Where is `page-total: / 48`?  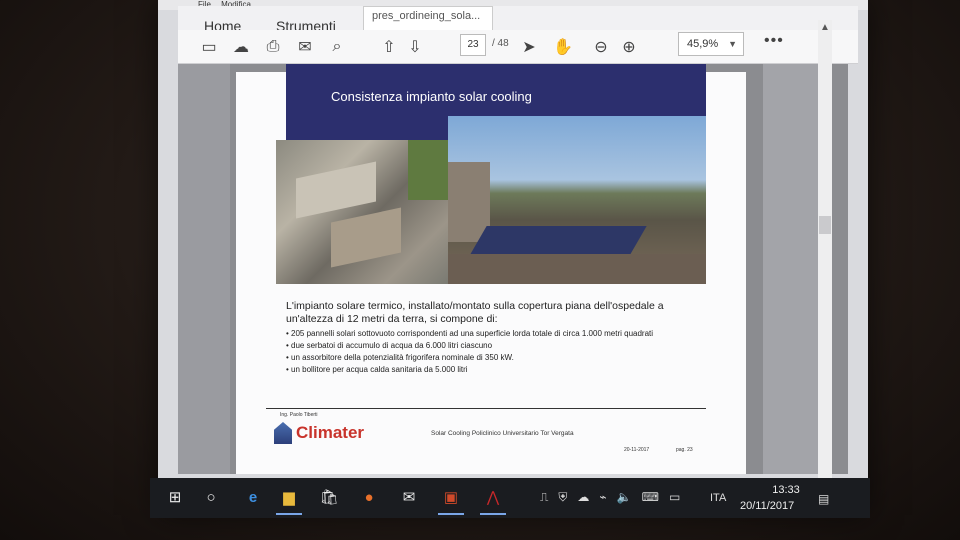
page-total: / 48 is located at coordinates (500, 43).